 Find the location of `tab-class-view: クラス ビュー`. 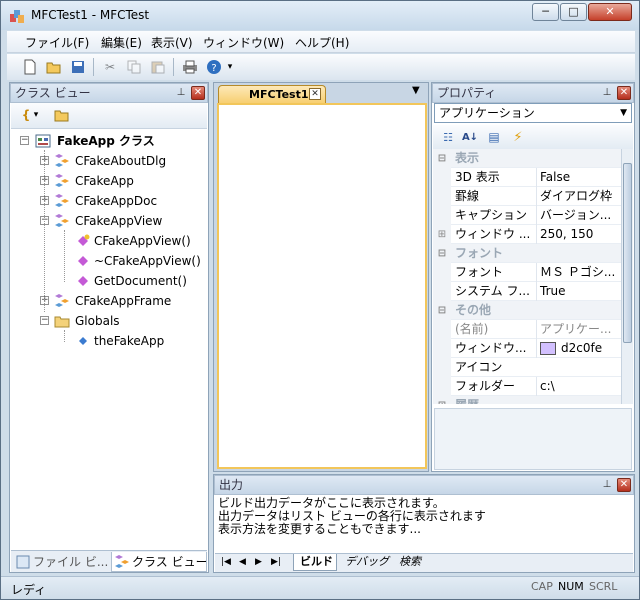

tab-class-view: クラス ビュー is located at coordinates (159, 562).